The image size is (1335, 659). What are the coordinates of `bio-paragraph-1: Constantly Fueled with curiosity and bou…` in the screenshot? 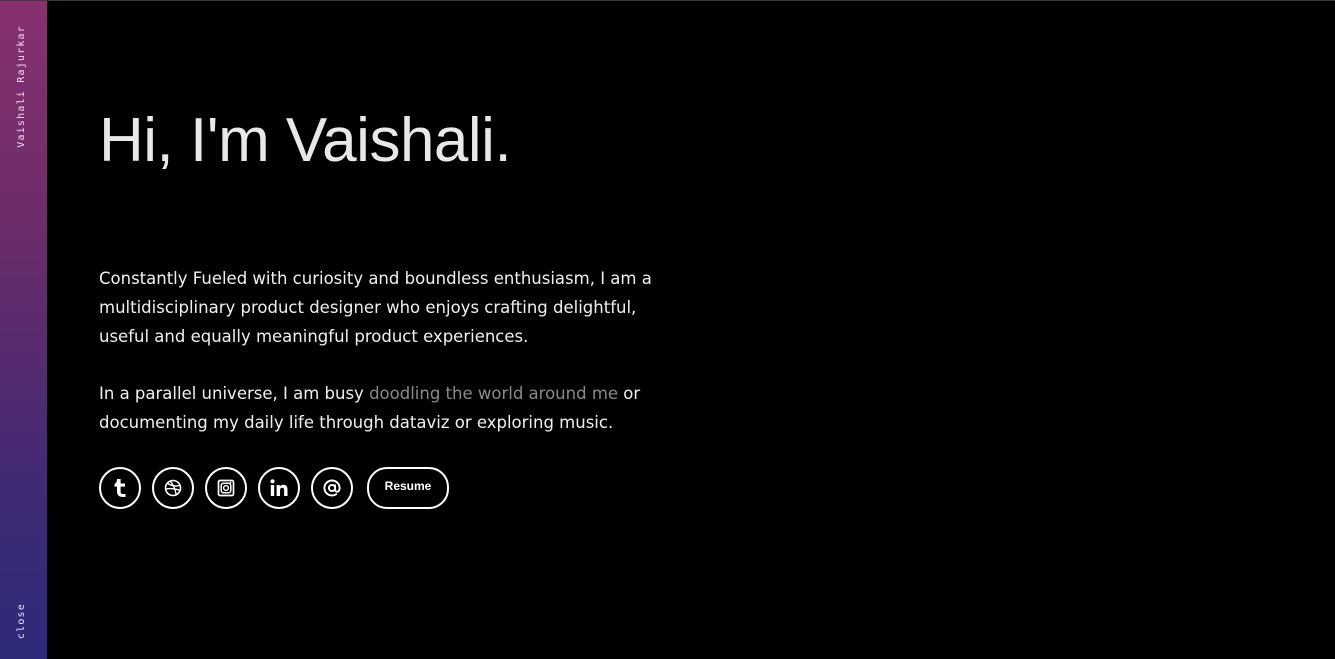 It's located at (375, 307).